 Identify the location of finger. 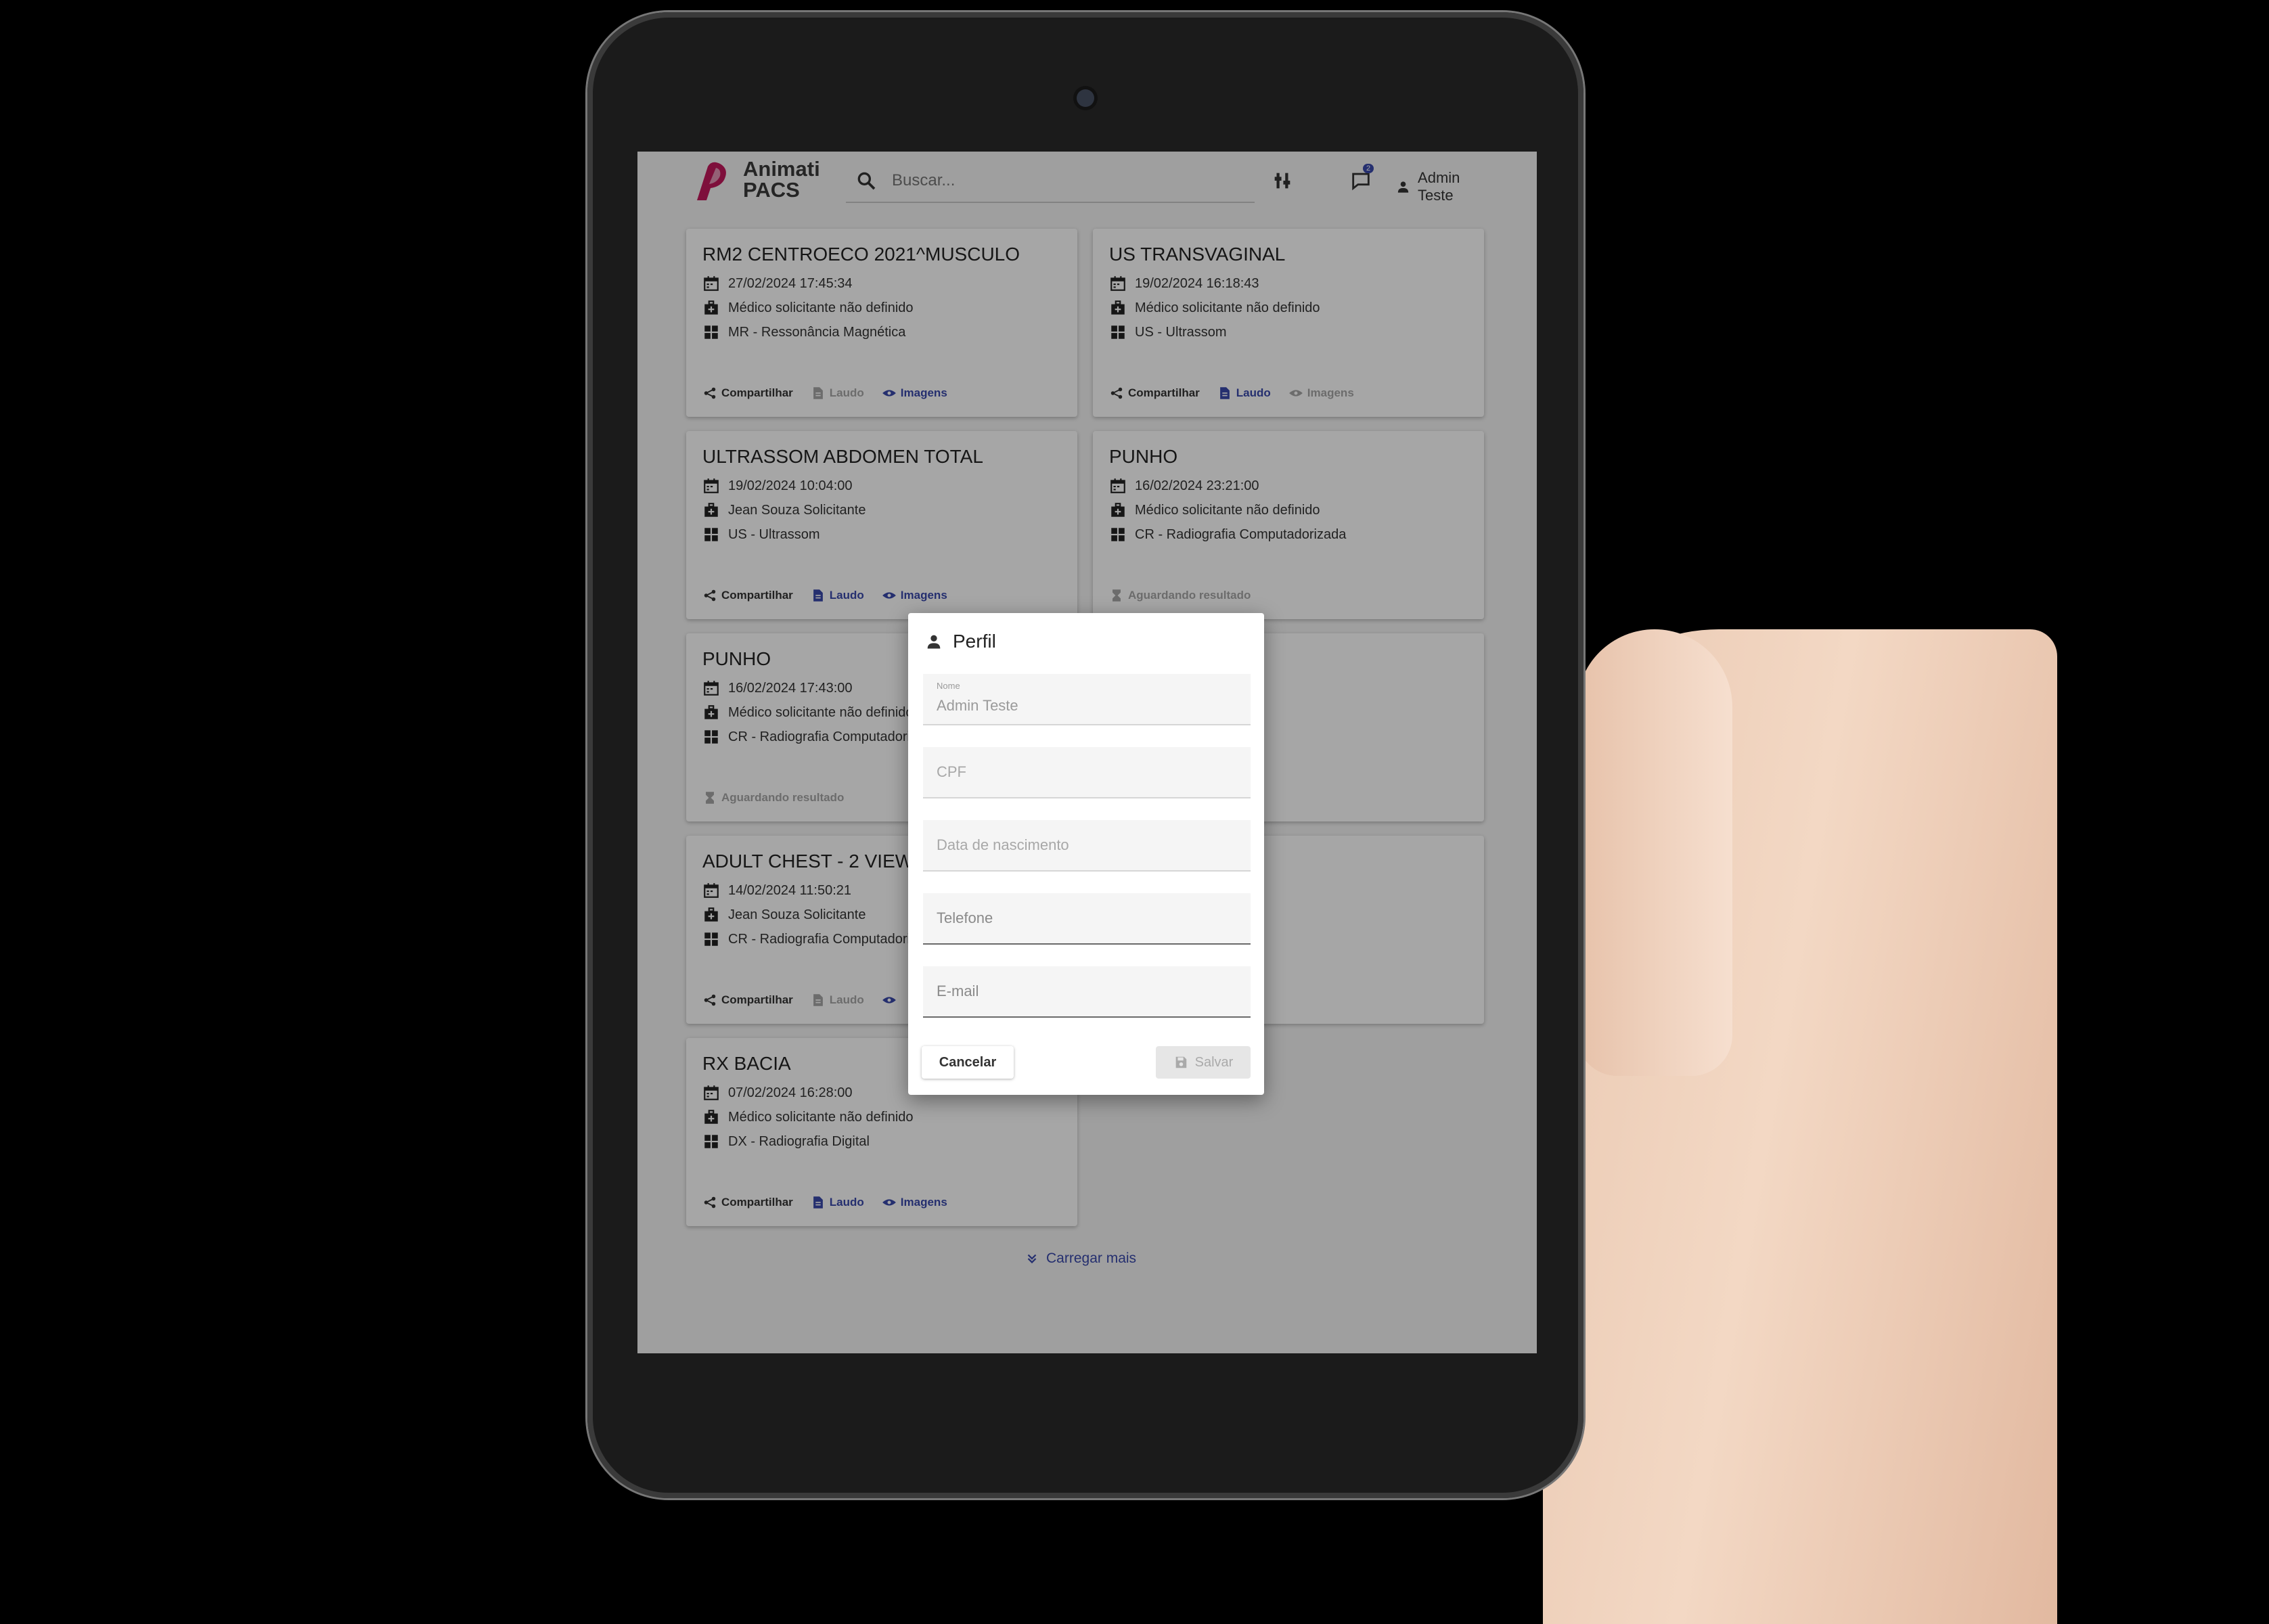
(1654, 852).